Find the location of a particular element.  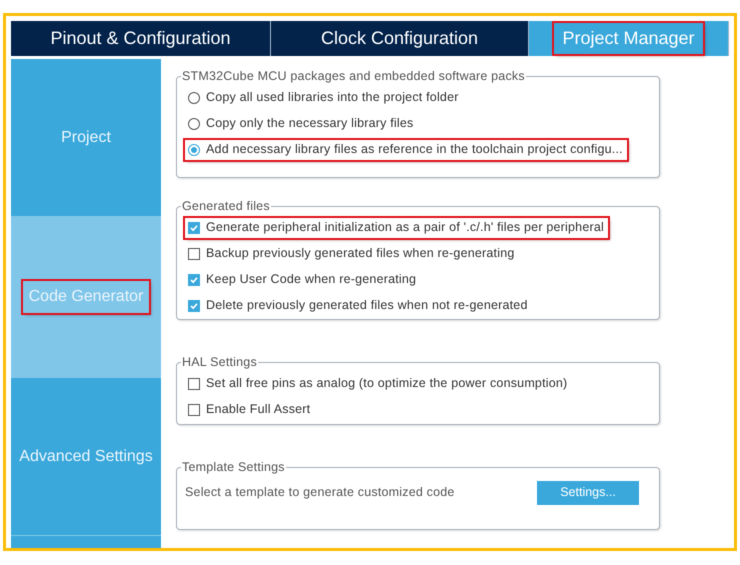

tab-label: Clock Configuration is located at coordinates (400, 38).